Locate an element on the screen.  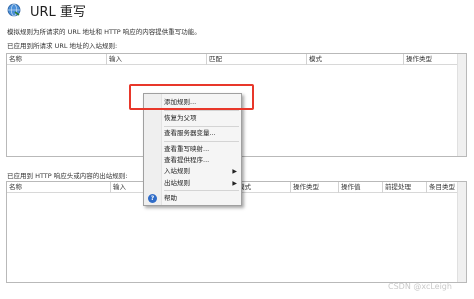
column-header-entry-type: 条目类型 is located at coordinates (442, 187).